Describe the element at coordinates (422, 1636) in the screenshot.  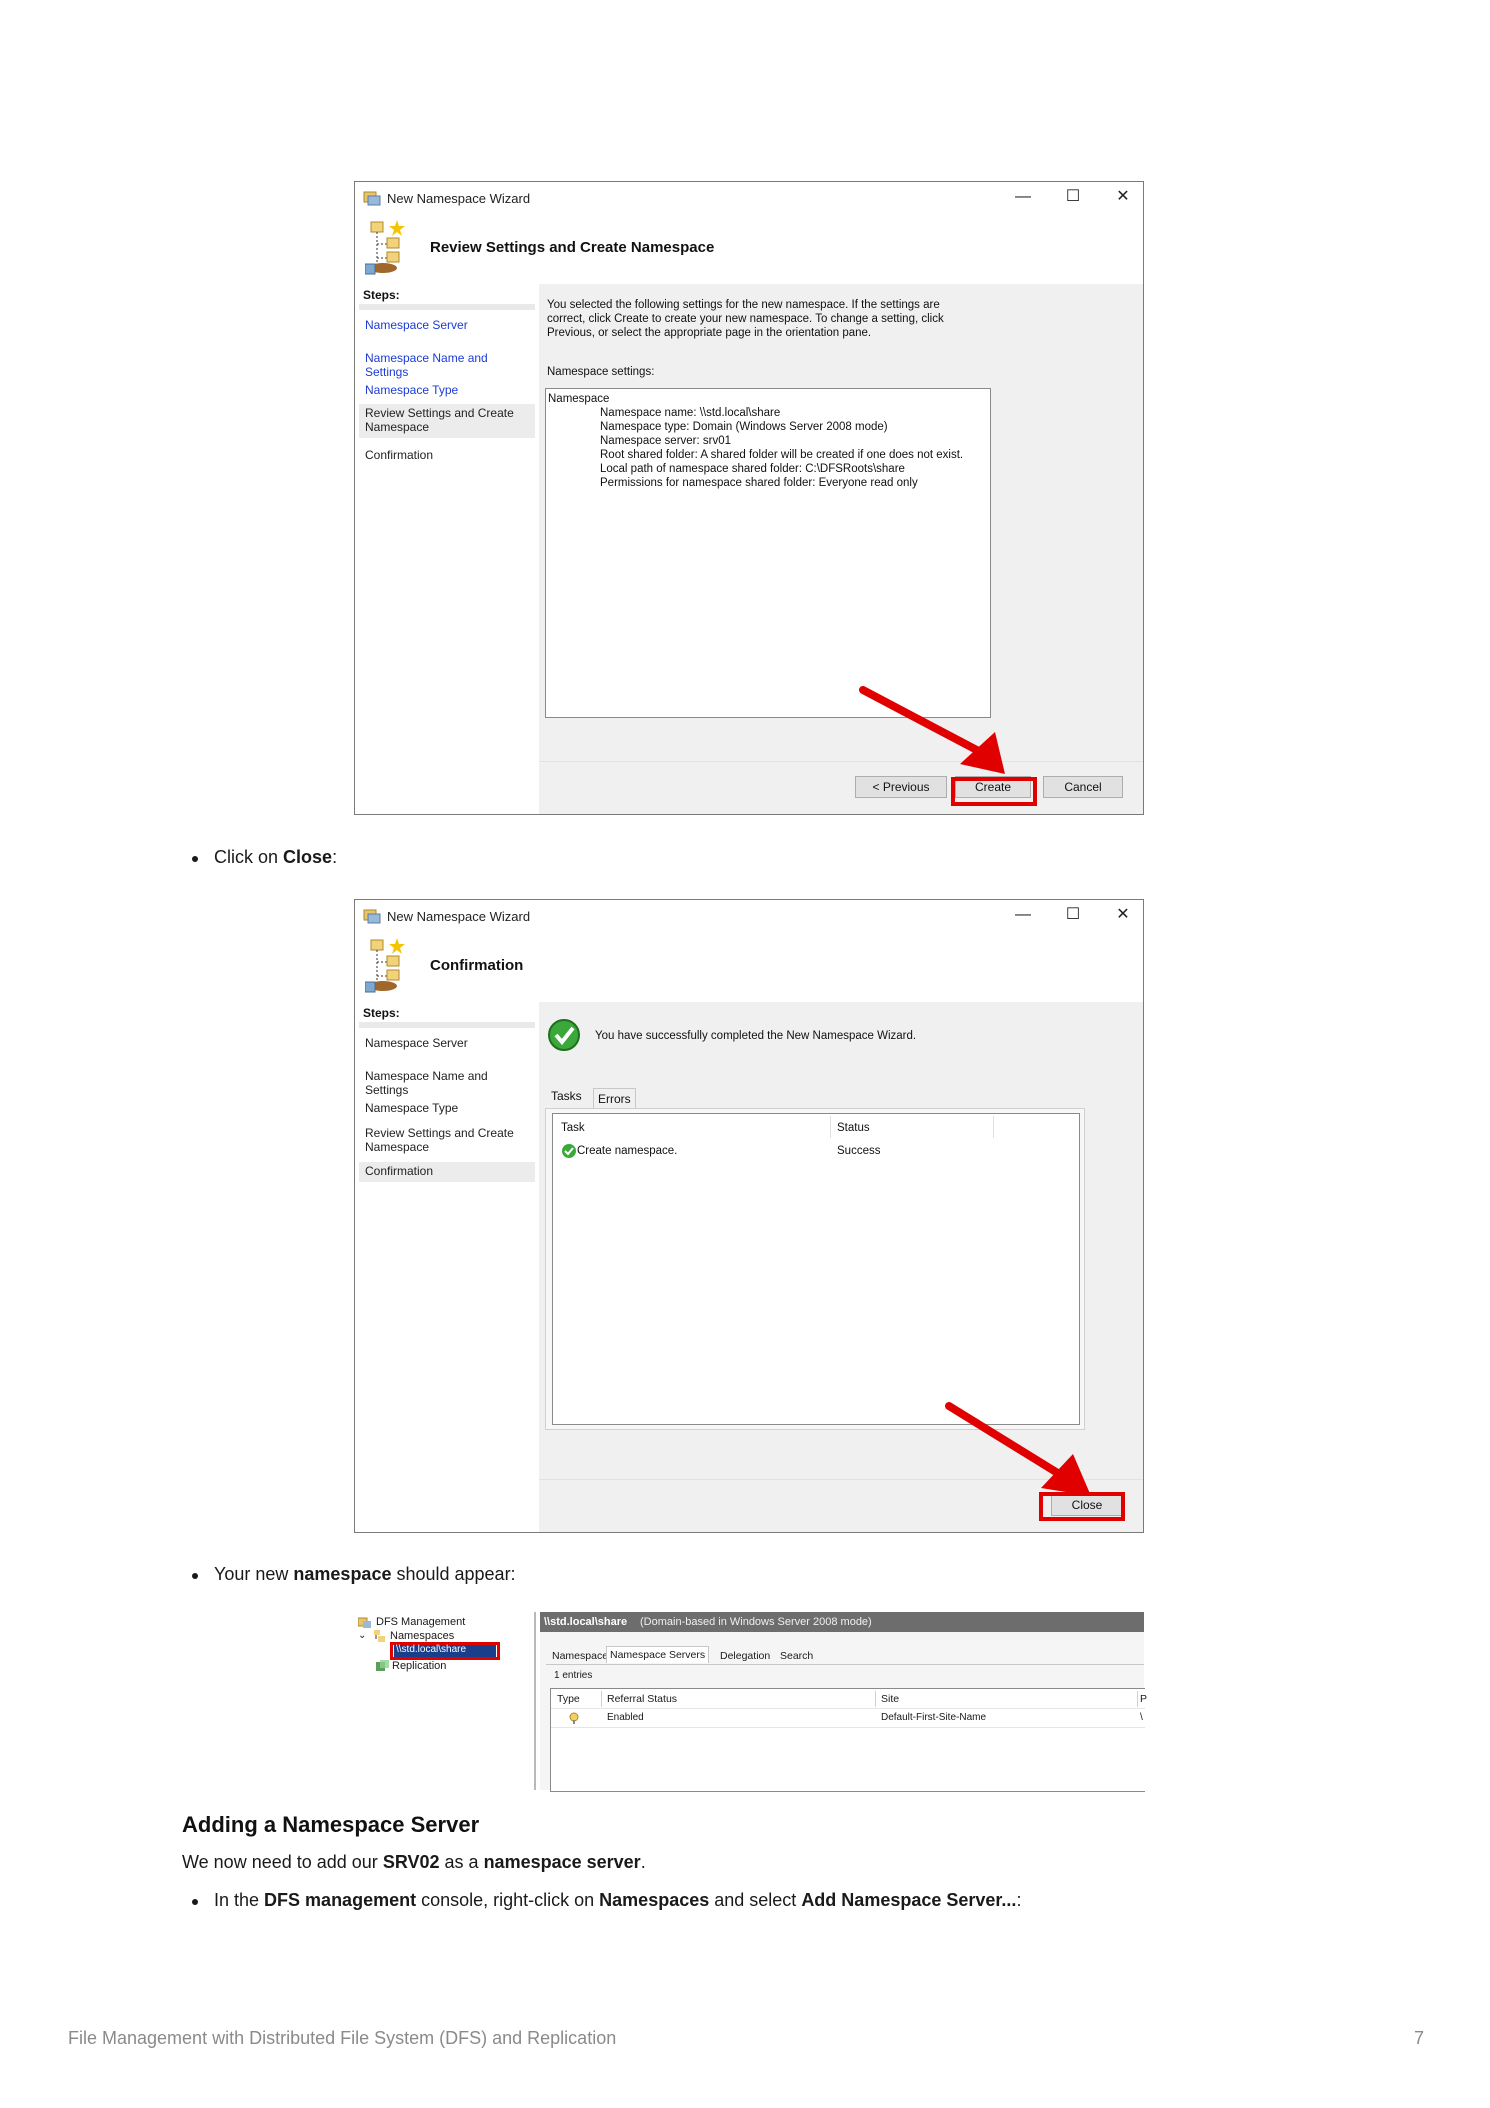
I see `tree-namespaces: Namespaces` at that location.